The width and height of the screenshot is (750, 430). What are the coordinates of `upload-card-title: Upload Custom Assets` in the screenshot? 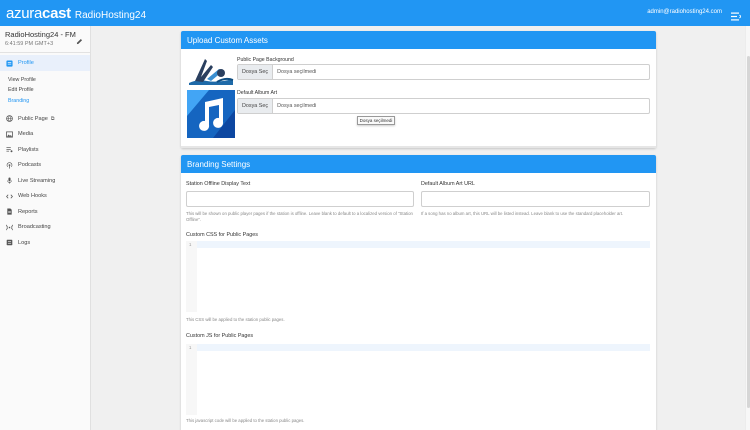 It's located at (418, 40).